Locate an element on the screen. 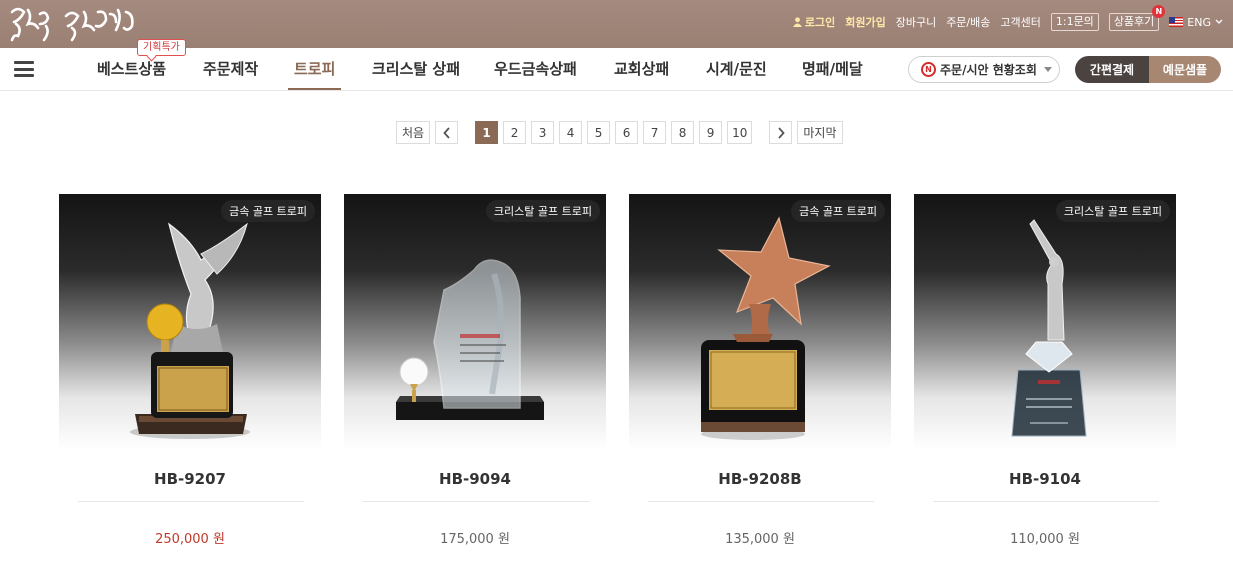 The height and width of the screenshot is (578, 1233). eagle-trophy-image is located at coordinates (190, 330).